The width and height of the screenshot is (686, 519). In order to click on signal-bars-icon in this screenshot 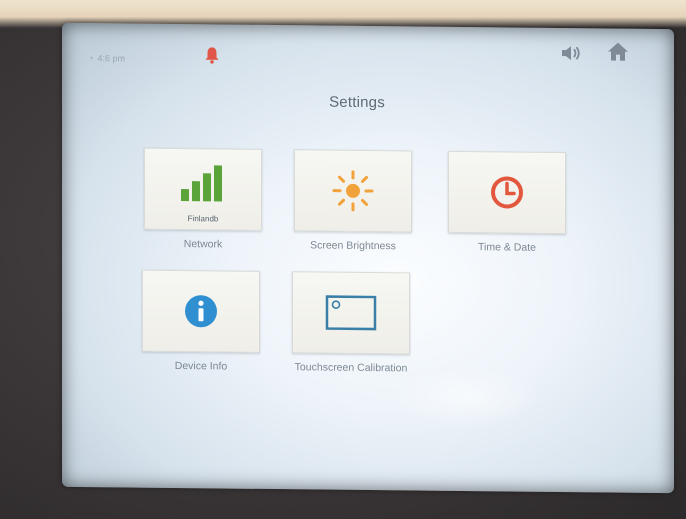, I will do `click(201, 183)`.